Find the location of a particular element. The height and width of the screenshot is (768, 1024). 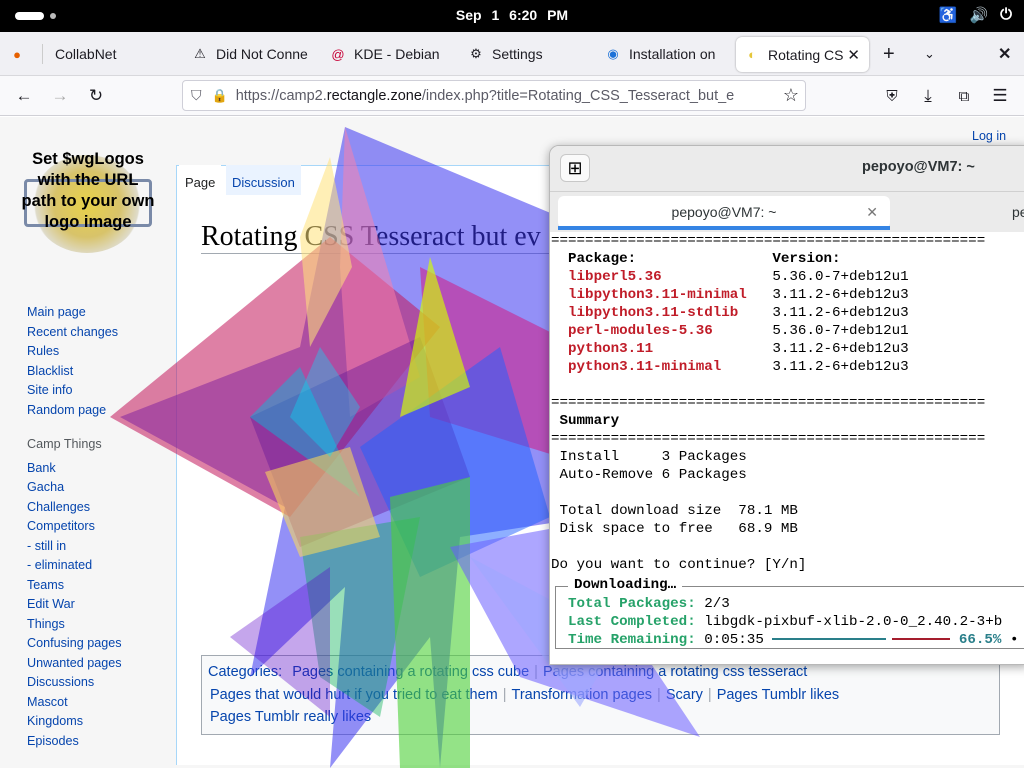

new-tab-button: + is located at coordinates (893, 54).